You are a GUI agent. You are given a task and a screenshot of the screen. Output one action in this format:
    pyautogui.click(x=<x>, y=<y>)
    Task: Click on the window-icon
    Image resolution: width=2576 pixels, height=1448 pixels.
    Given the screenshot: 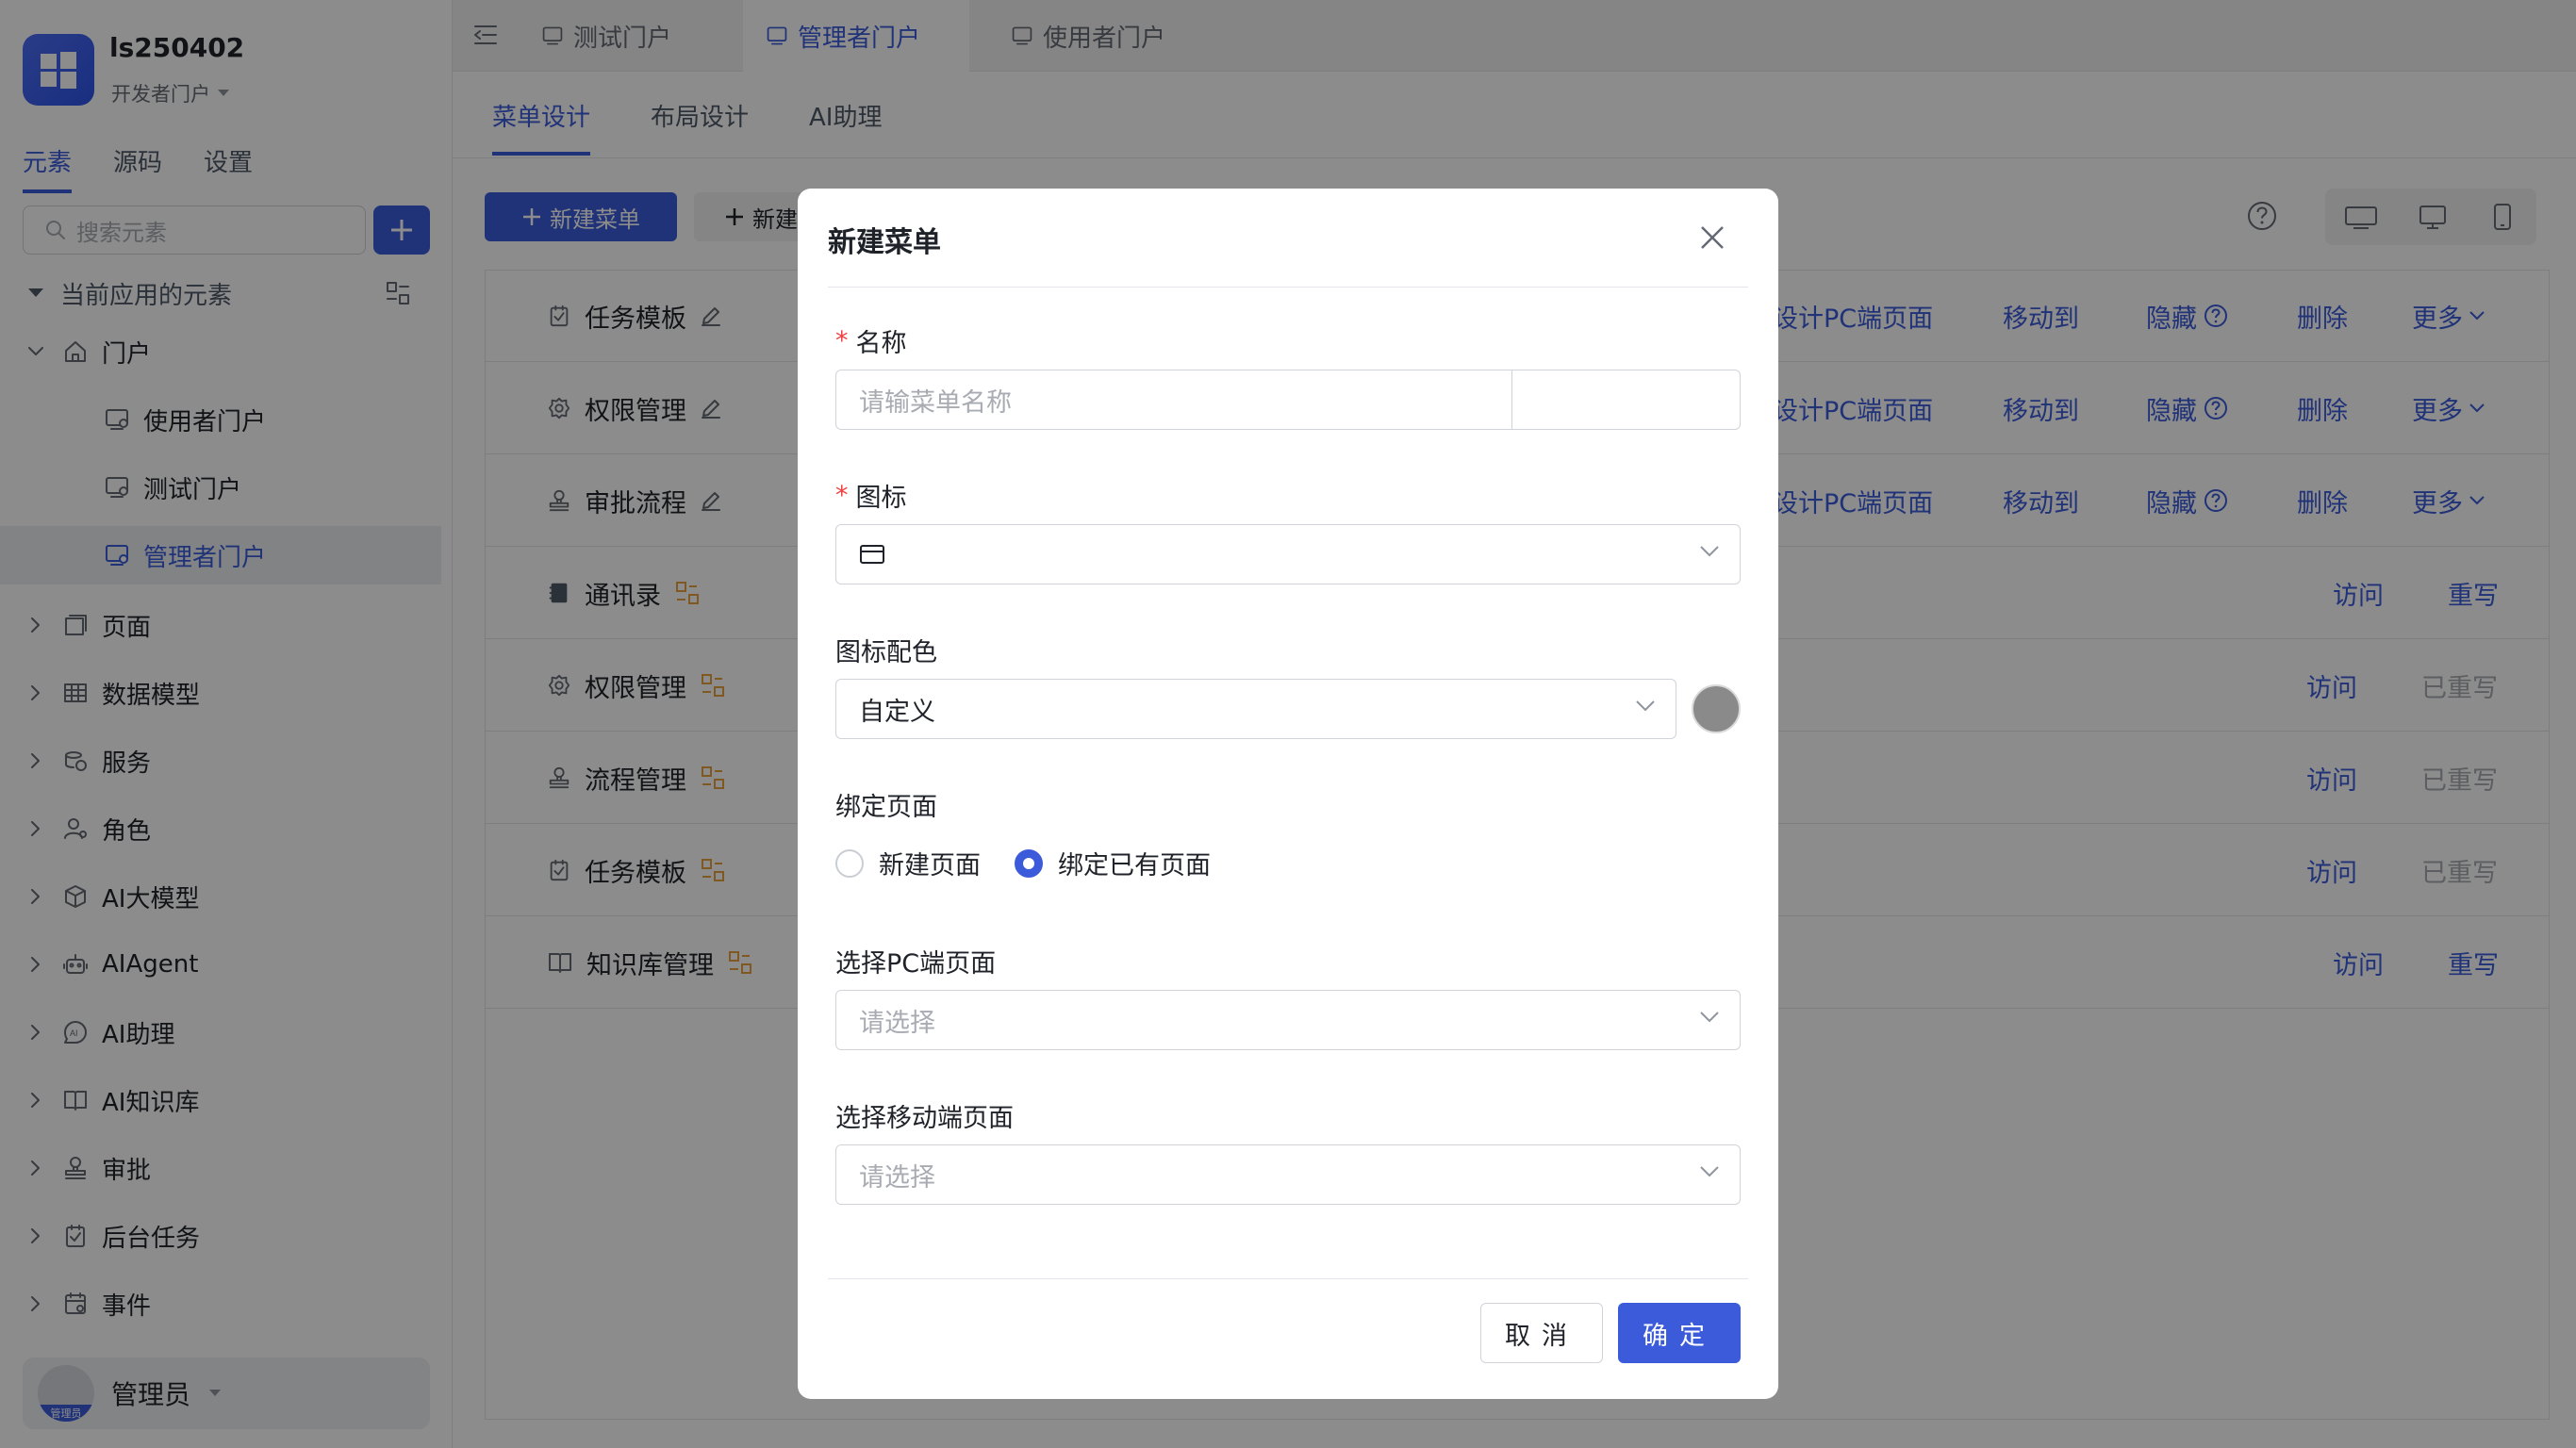 What is the action you would take?
    pyautogui.click(x=872, y=554)
    